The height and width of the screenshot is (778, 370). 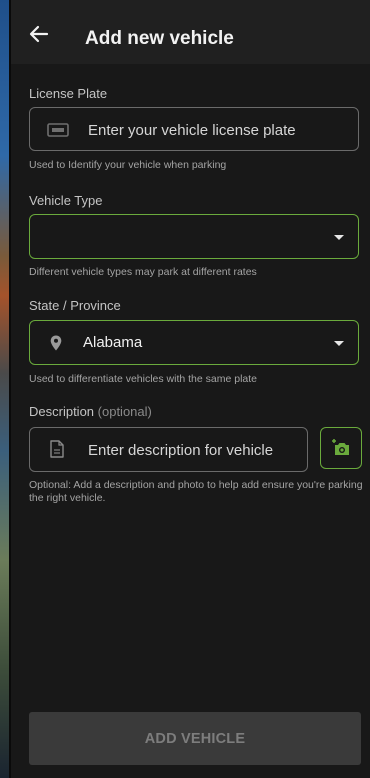 I want to click on license-plate-input: Enter your vehicle license plate, so click(x=194, y=129).